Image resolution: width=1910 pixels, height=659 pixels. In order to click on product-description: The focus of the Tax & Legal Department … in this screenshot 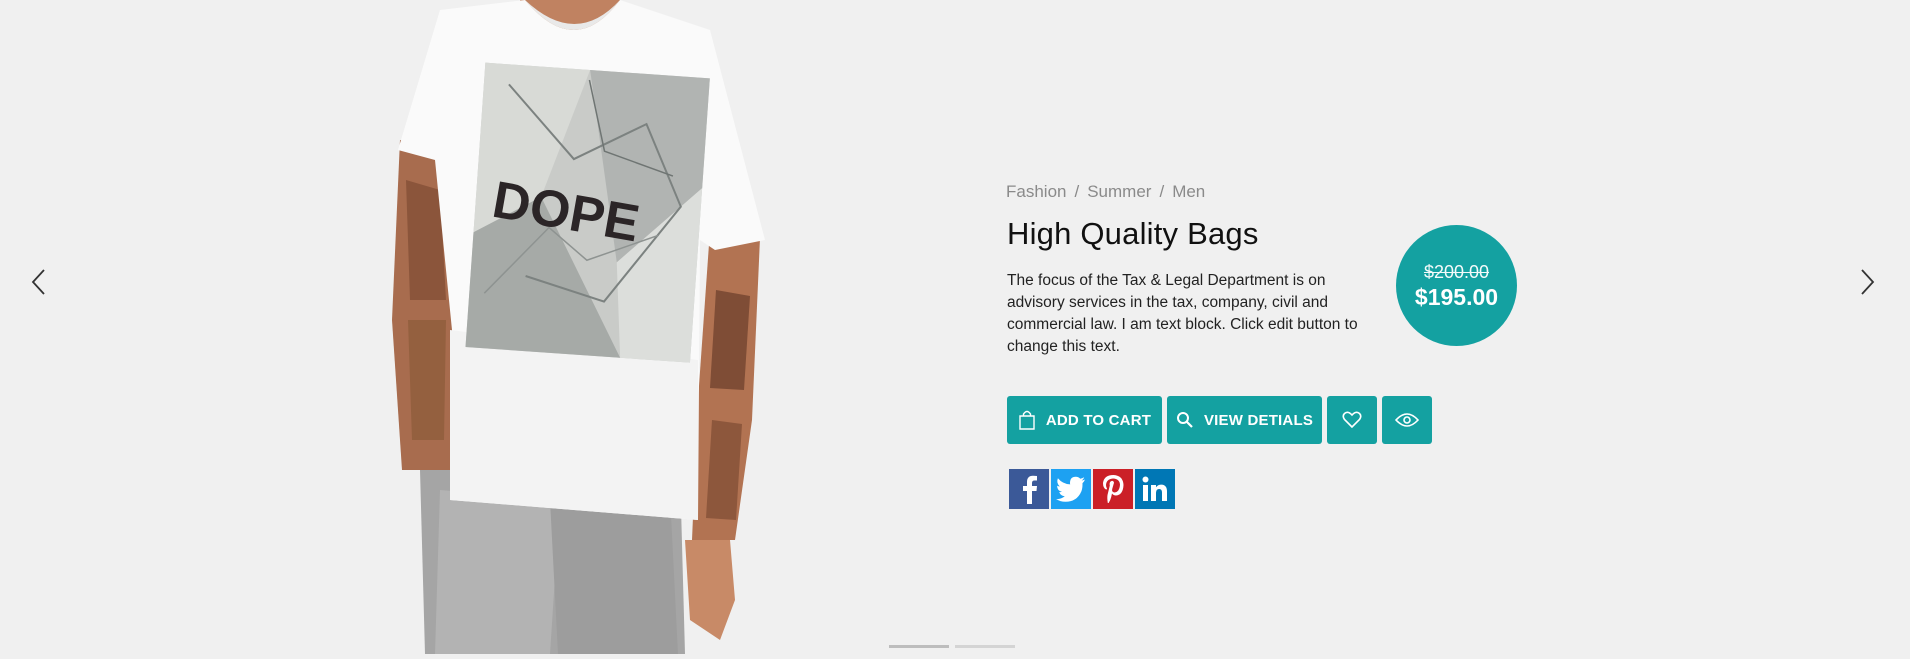, I will do `click(1182, 313)`.